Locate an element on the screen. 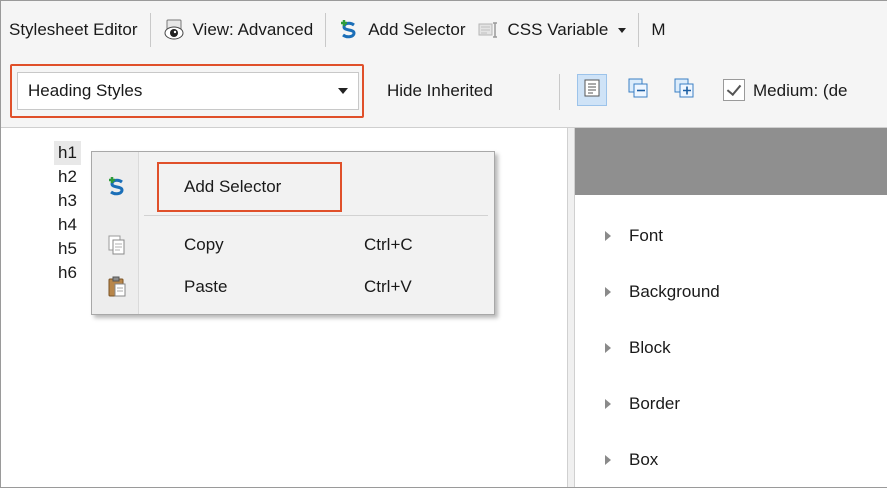 Image resolution: width=888 pixels, height=488 pixels. expand-all-button is located at coordinates (684, 90).